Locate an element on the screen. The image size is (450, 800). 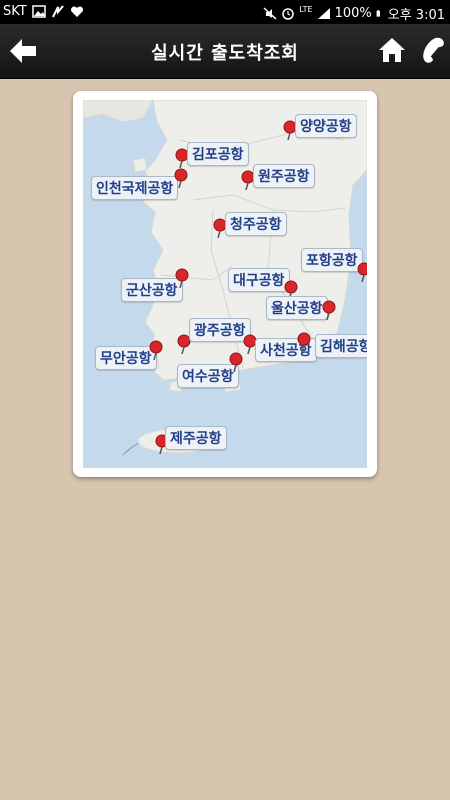
image-icon is located at coordinates (38, 11).